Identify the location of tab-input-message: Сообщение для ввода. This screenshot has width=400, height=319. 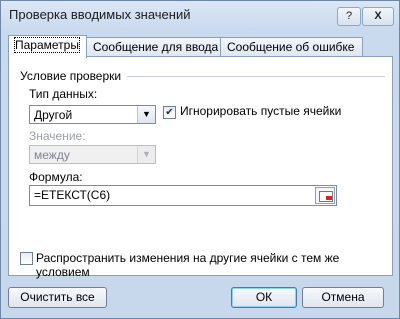
(156, 47).